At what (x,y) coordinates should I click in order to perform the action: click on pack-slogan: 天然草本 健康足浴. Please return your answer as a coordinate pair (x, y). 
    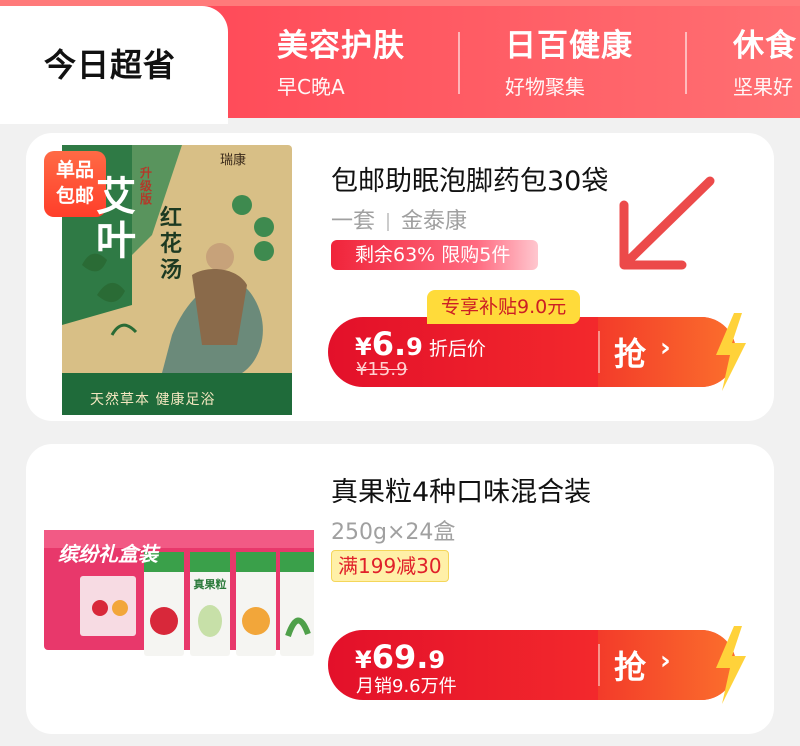
    Looking at the image, I should click on (153, 400).